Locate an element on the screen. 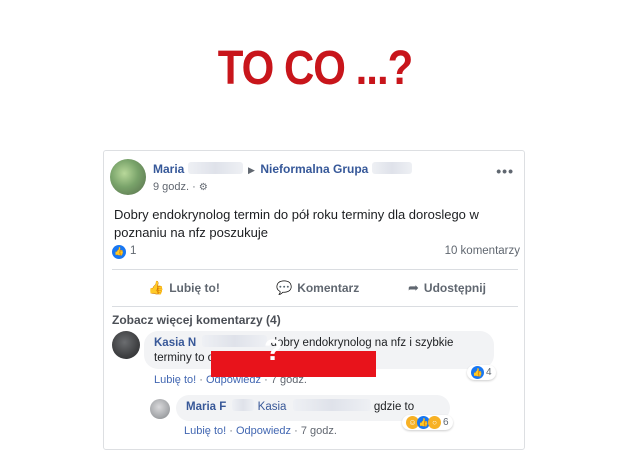  reply-like-link: Lubię to! is located at coordinates (205, 431).